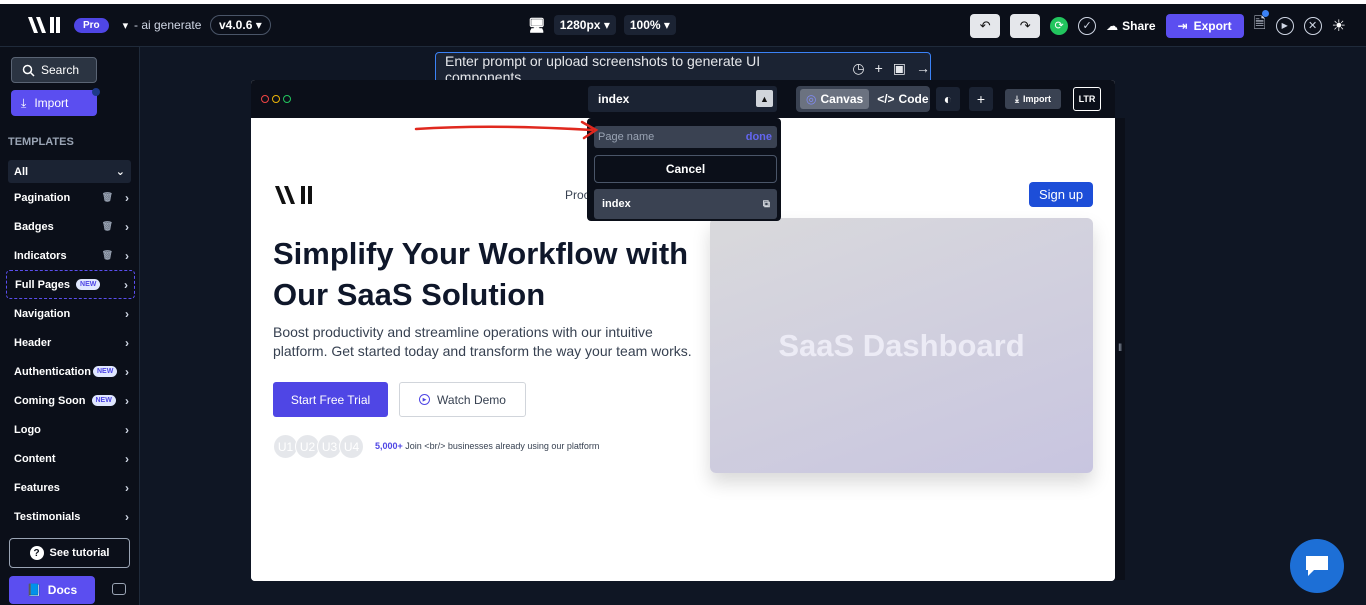 This screenshot has height=605, width=1366. Describe the element at coordinates (923, 68) in the screenshot. I see `arrow-right-icon: →` at that location.